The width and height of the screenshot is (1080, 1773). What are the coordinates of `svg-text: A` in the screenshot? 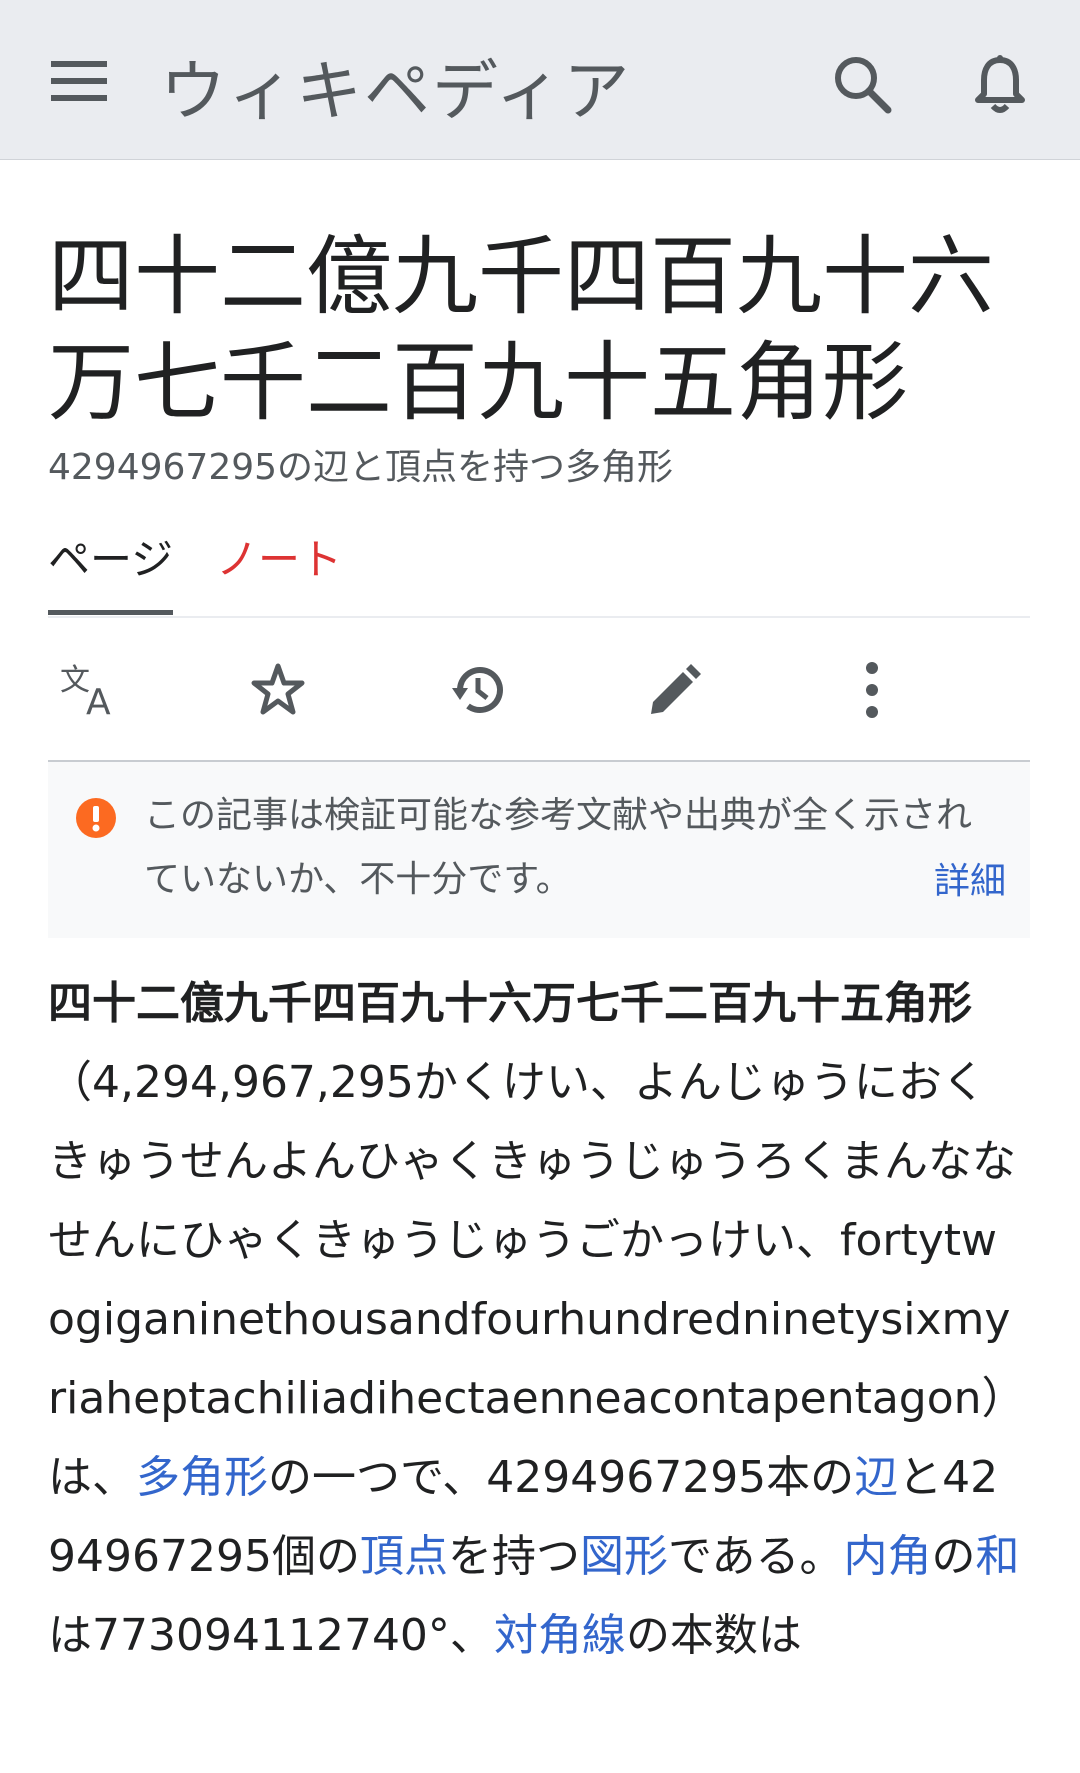 It's located at (98, 701).